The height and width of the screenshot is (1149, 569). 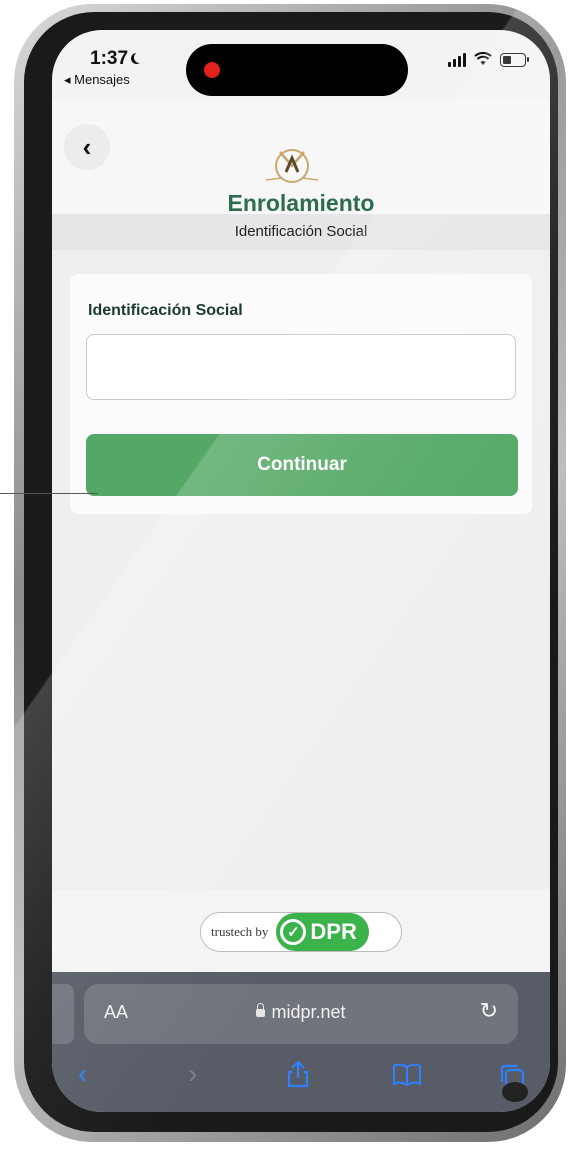 I want to click on browser-chrome: AA midpr.net ↻ ‹ ›, so click(x=301, y=1042).